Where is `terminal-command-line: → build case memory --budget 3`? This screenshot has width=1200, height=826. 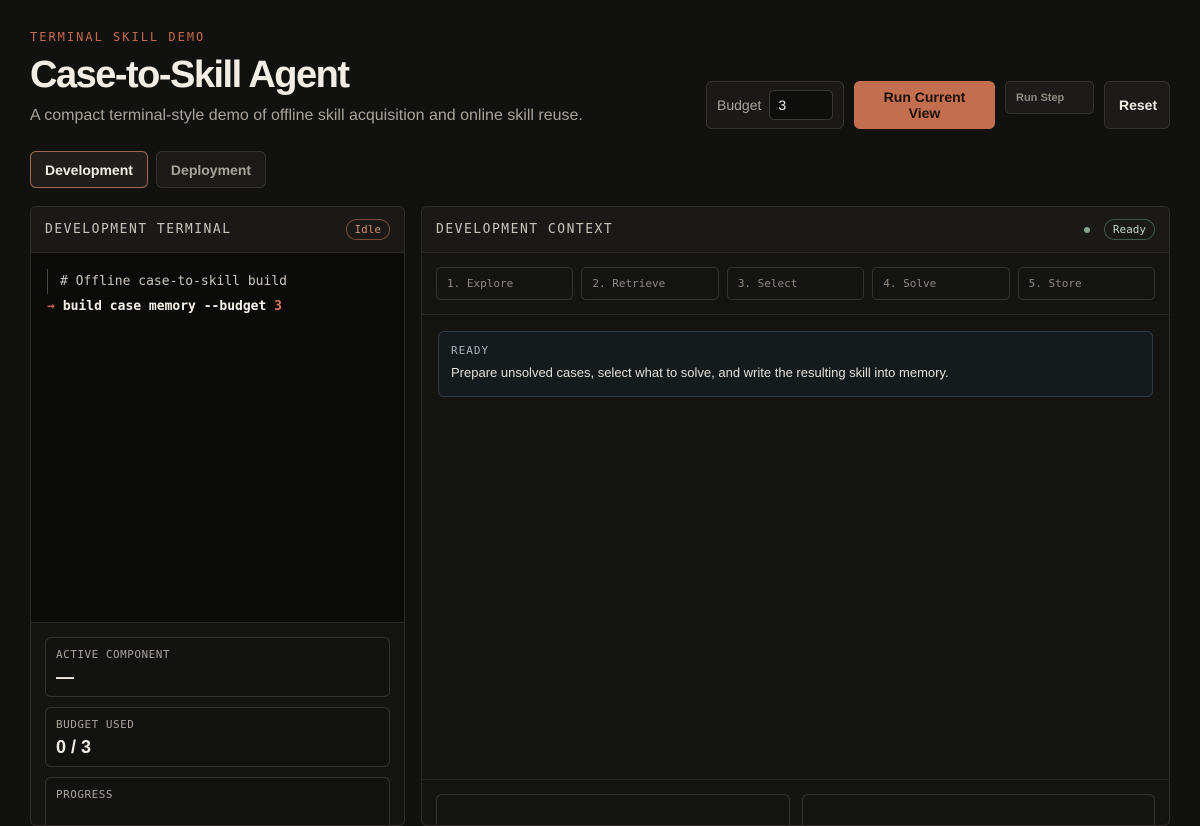
terminal-command-line: → build case memory --budget 3 is located at coordinates (217, 306).